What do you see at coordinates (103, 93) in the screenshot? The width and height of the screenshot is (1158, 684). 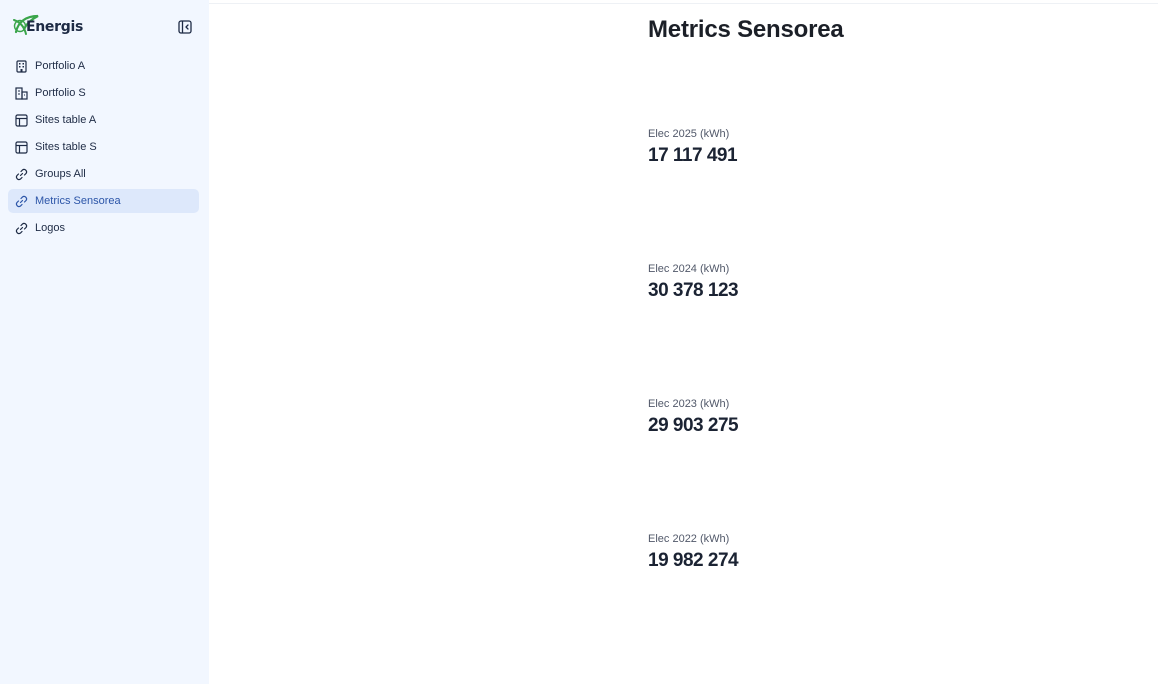 I see `sidebar-item-portfolio-s: Portfolio S` at bounding box center [103, 93].